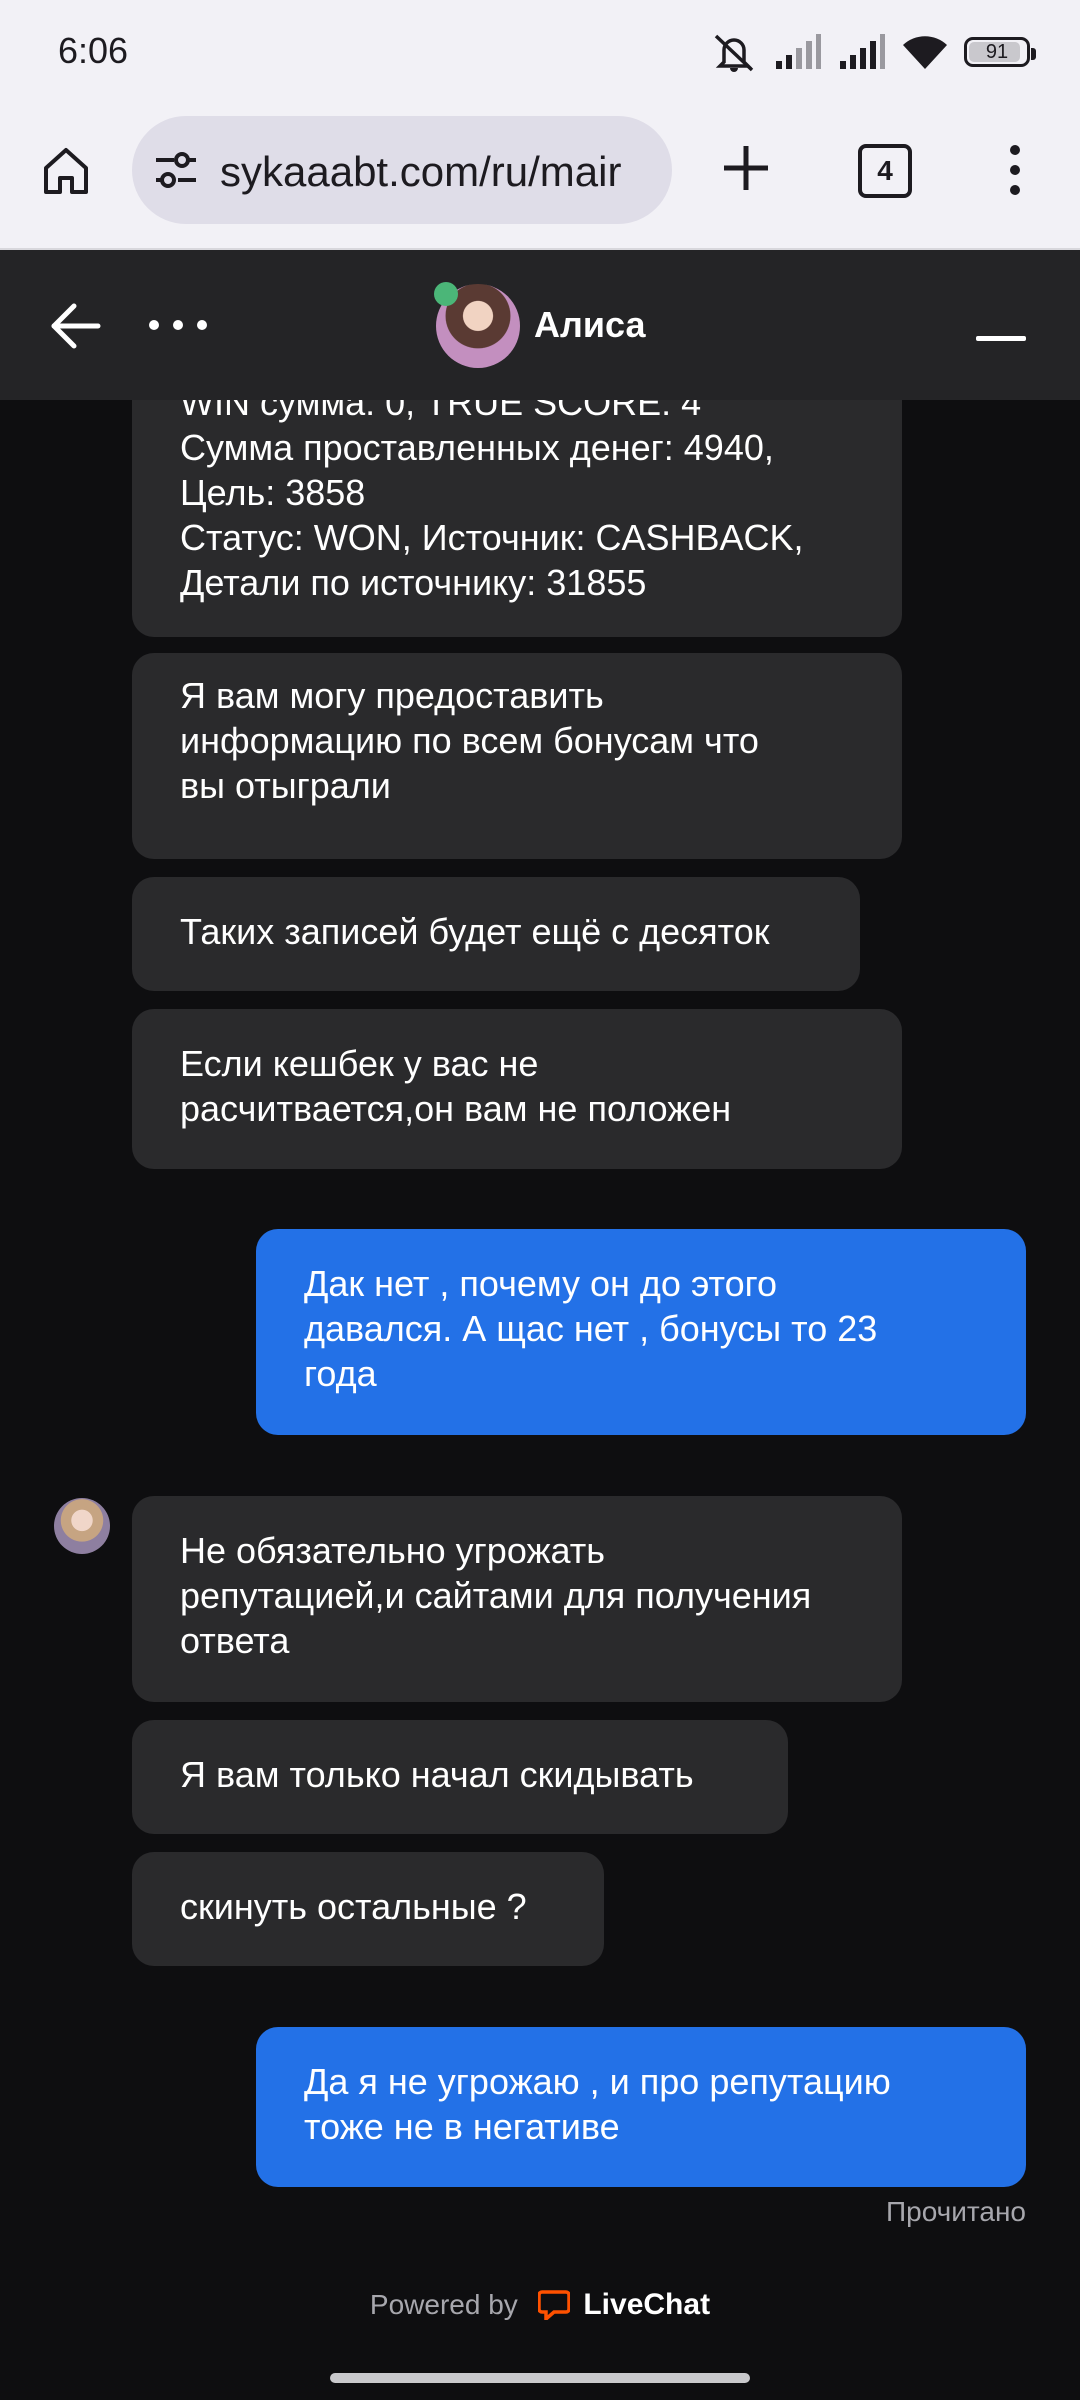 The image size is (1080, 2400). What do you see at coordinates (925, 52) in the screenshot?
I see `wifi-icon` at bounding box center [925, 52].